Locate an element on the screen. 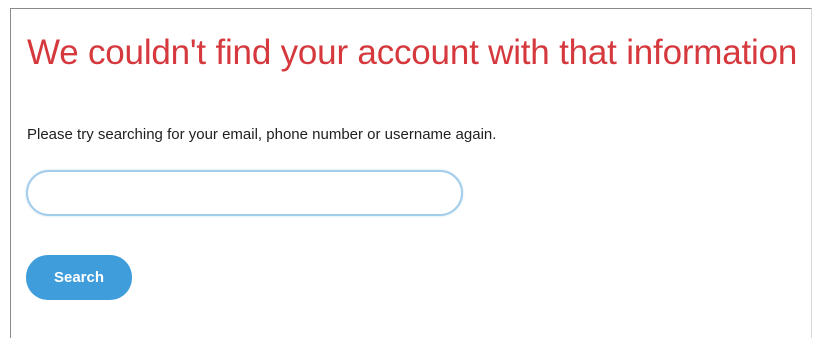 The width and height of the screenshot is (814, 338). search-button: Search is located at coordinates (79, 277).